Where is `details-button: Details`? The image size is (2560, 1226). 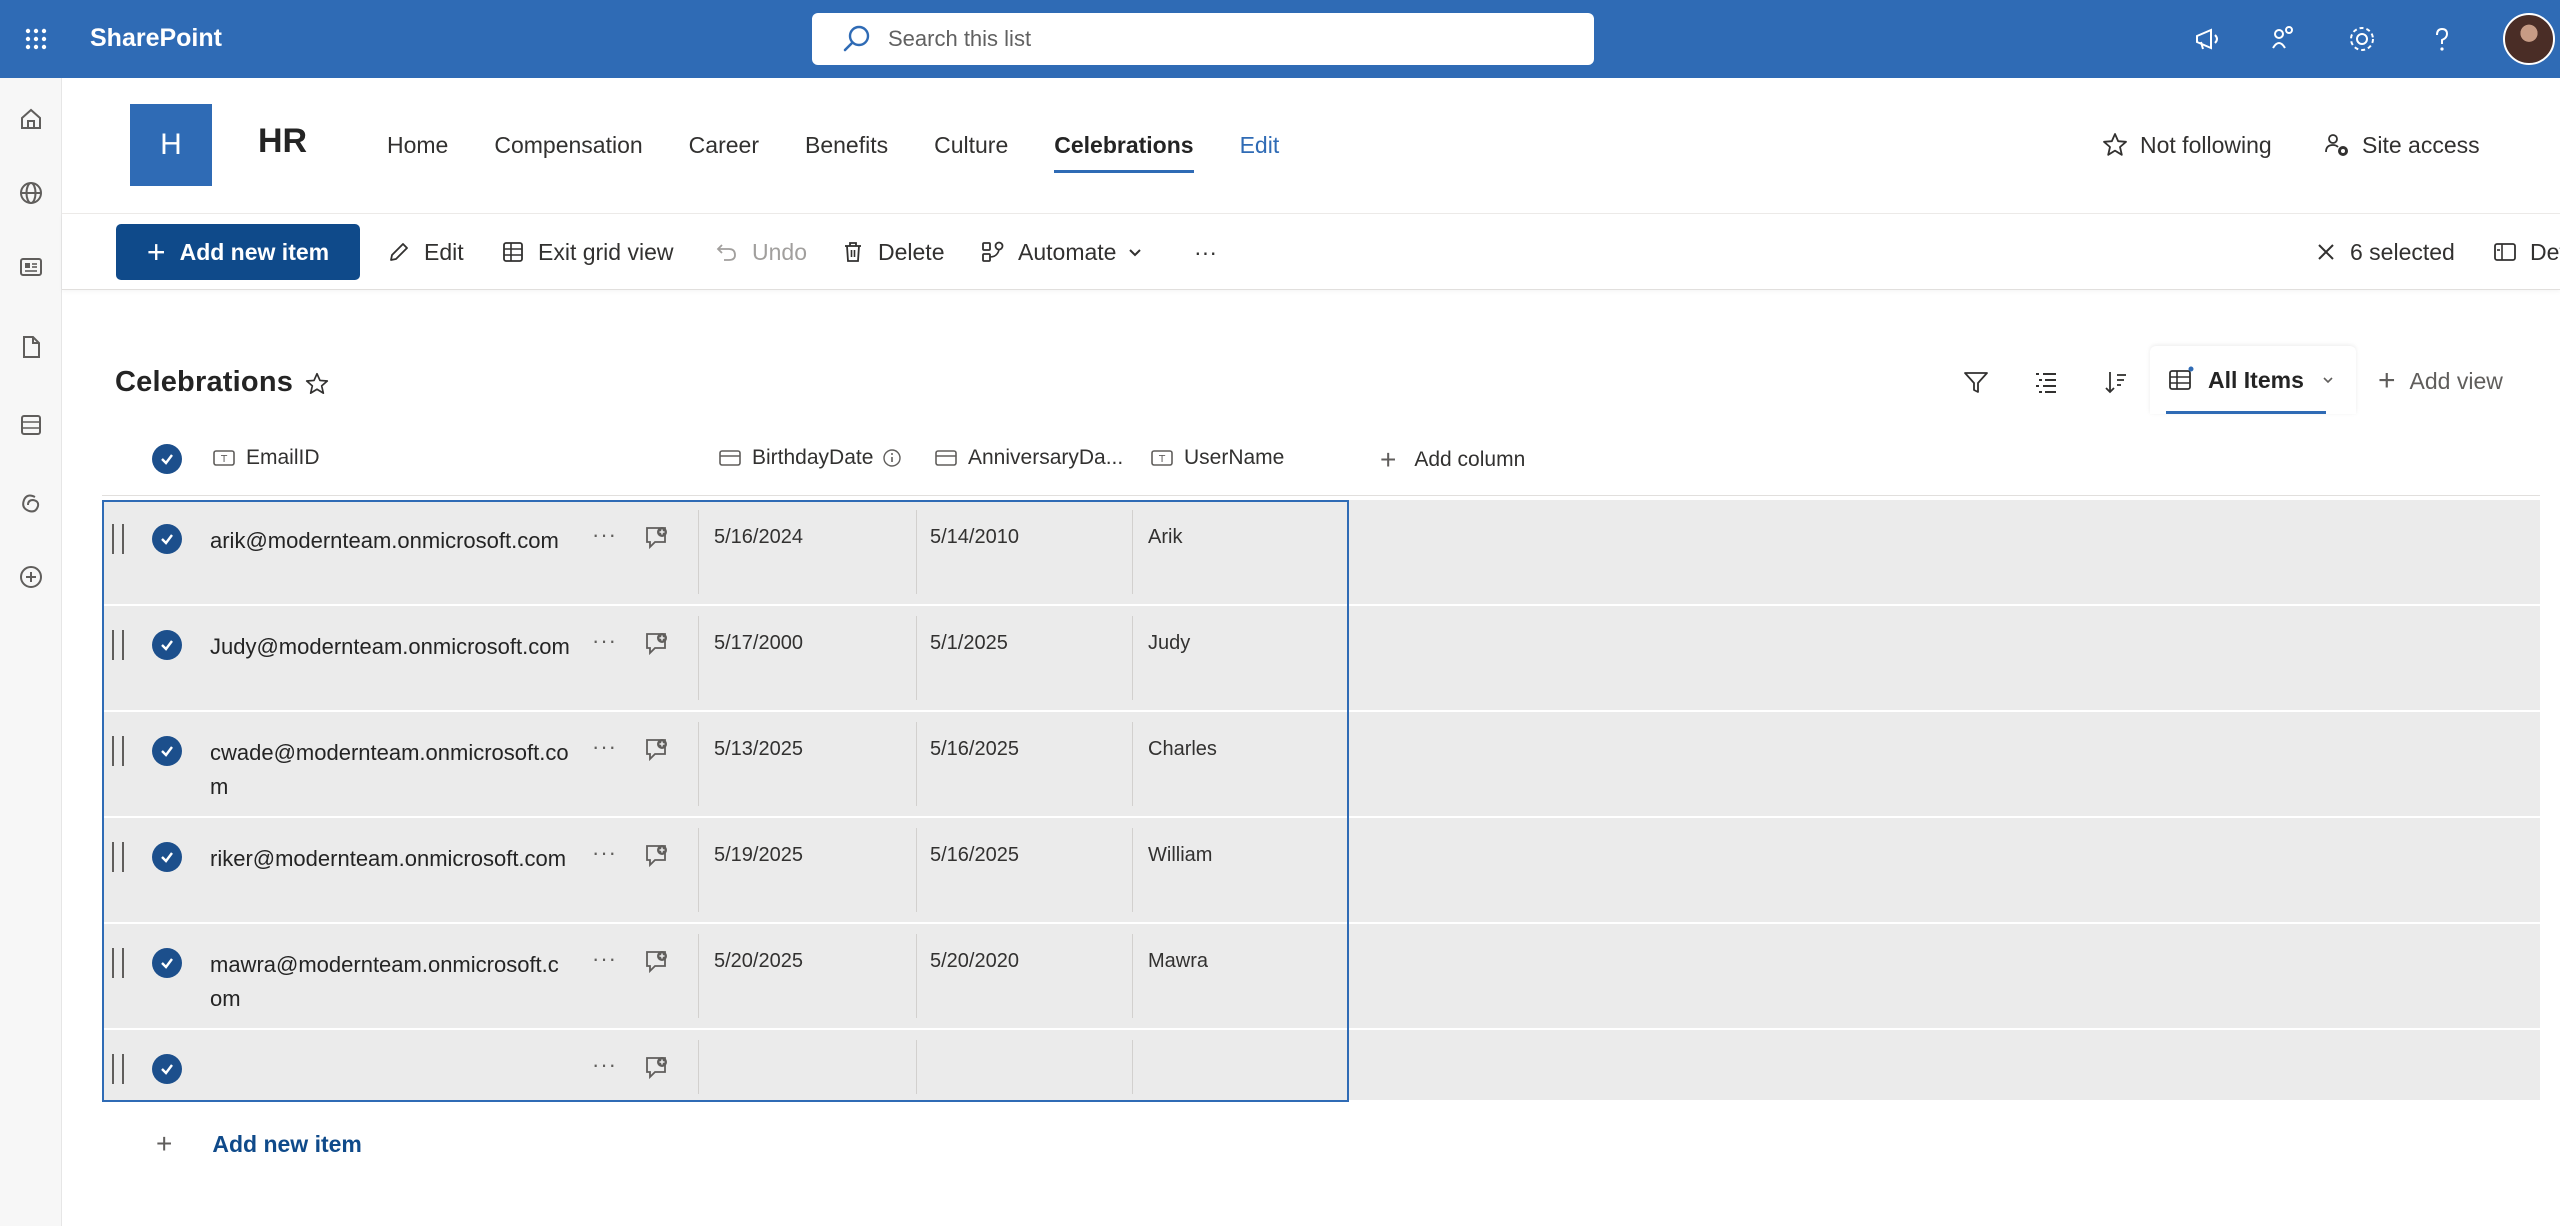
details-button: Details is located at coordinates (2526, 252).